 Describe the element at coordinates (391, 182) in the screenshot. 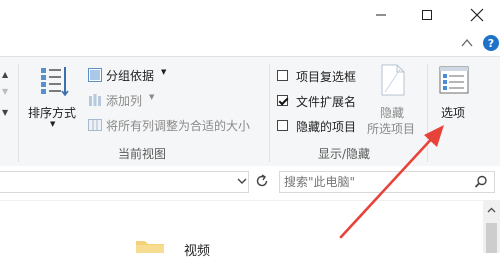

I see `annotation-arrow` at that location.